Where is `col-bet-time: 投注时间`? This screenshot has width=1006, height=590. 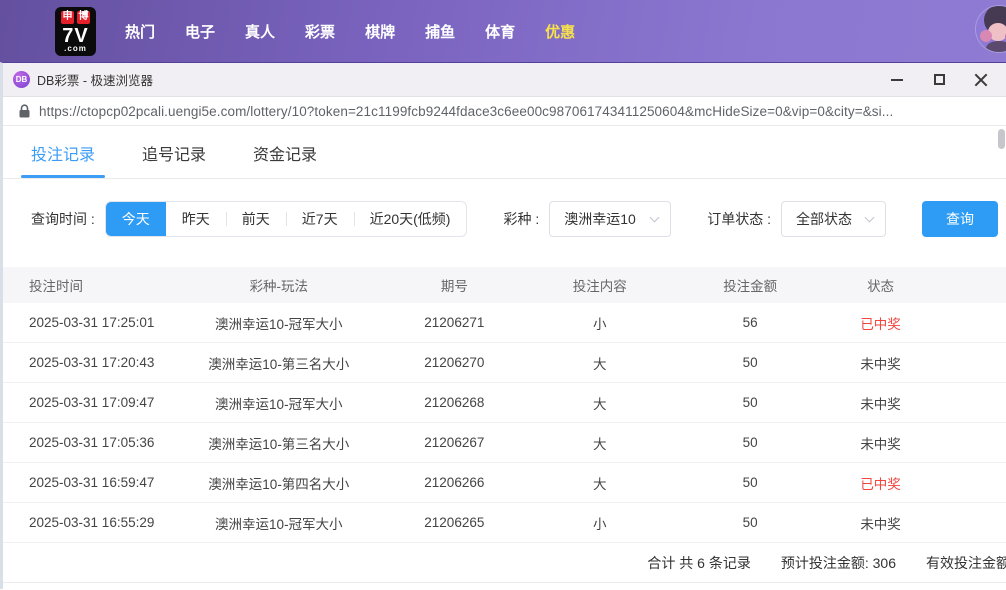 col-bet-time: 投注时间 is located at coordinates (56, 286).